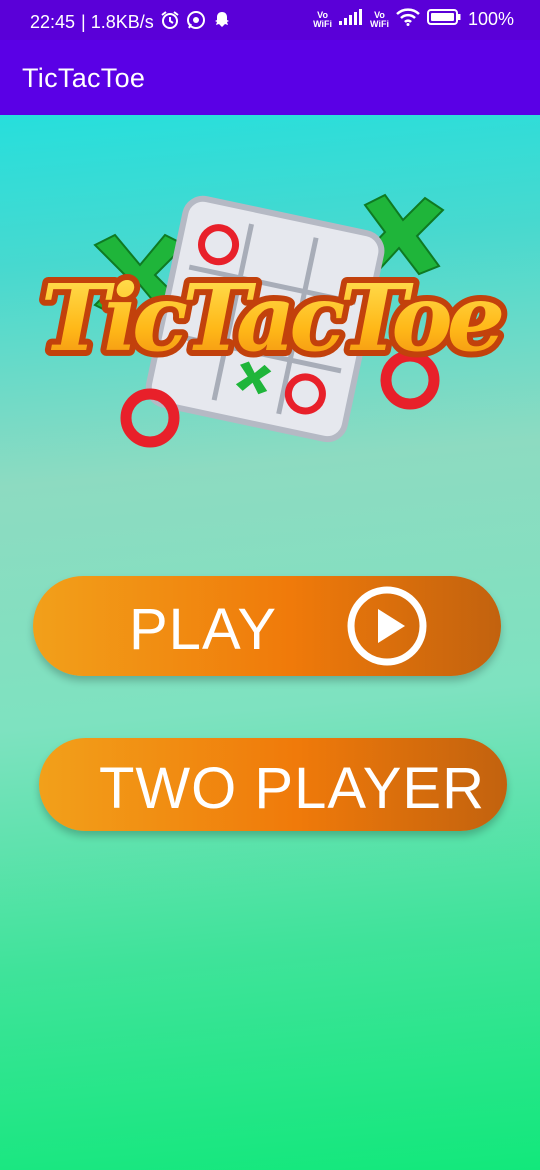 This screenshot has height=1170, width=540. I want to click on logo-text: TicTacToe, so click(271, 318).